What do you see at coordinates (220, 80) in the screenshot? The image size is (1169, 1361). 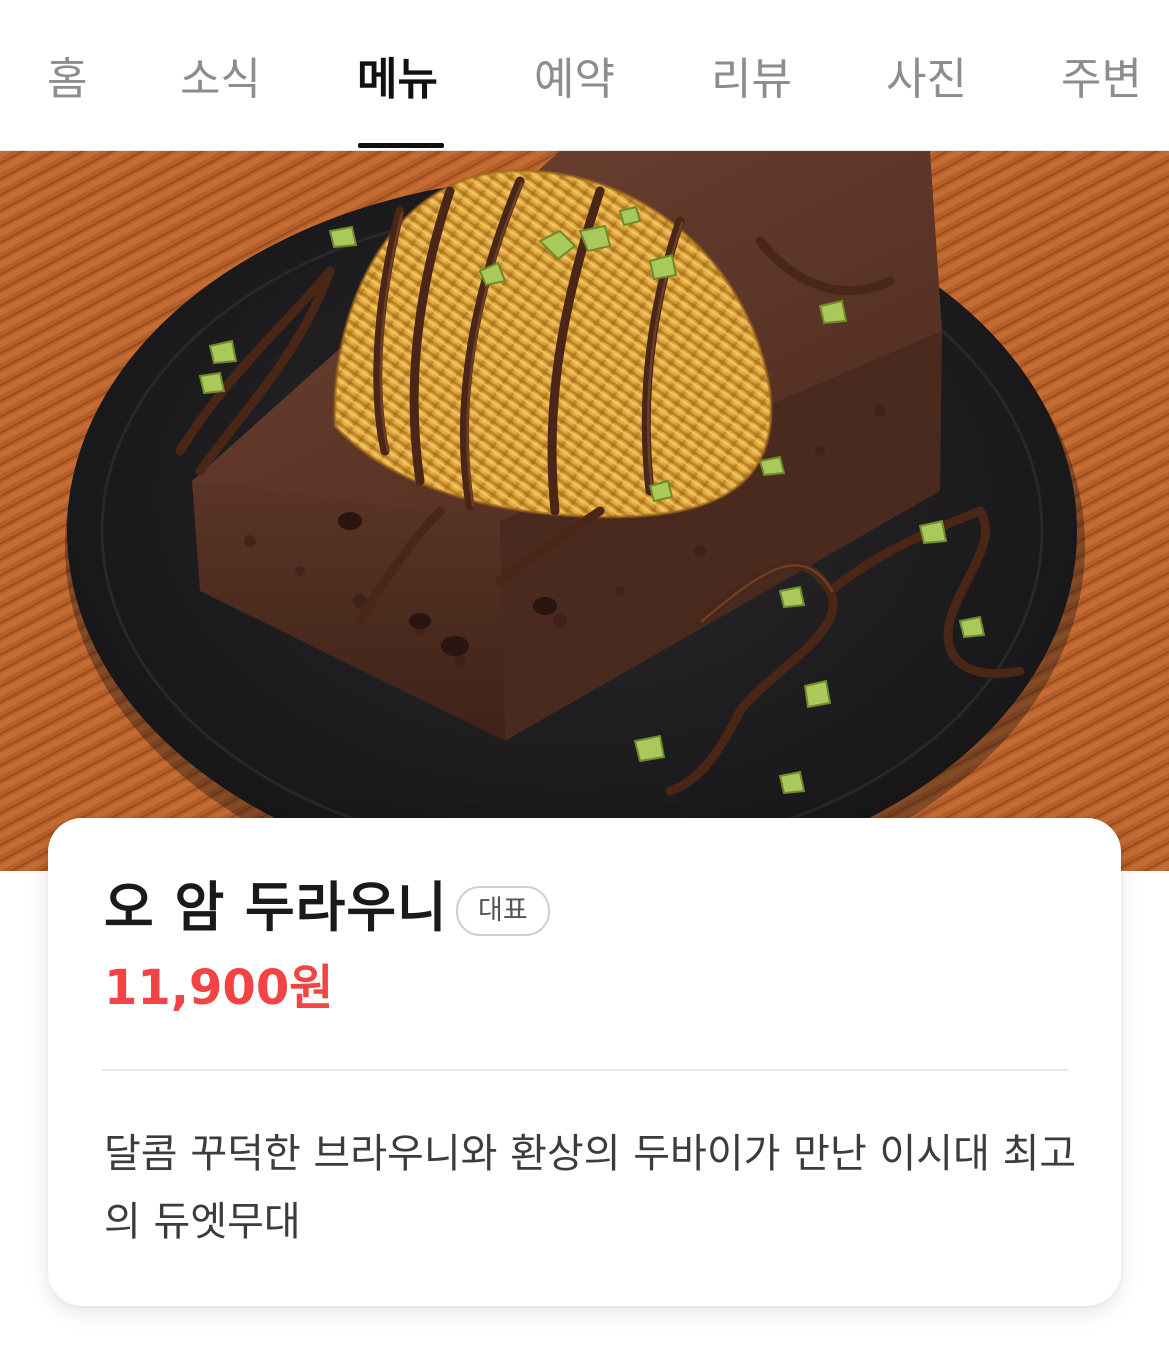 I see `tab-news: 소식` at bounding box center [220, 80].